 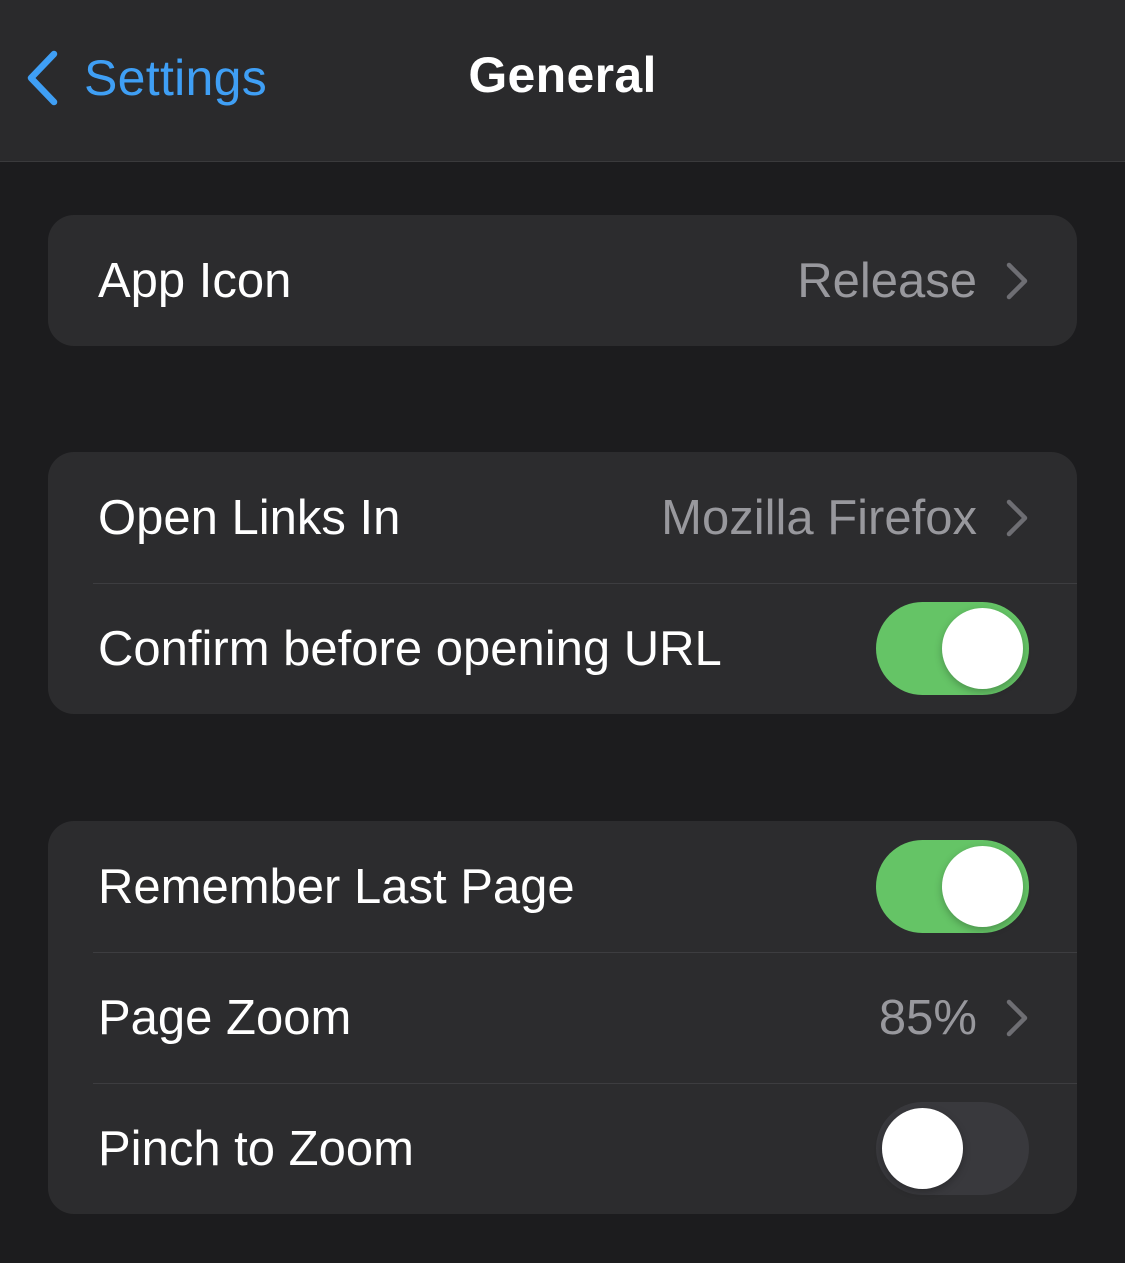 What do you see at coordinates (562, 517) in the screenshot?
I see `open-links-in-row: Open Links In Mozilla Firefox` at bounding box center [562, 517].